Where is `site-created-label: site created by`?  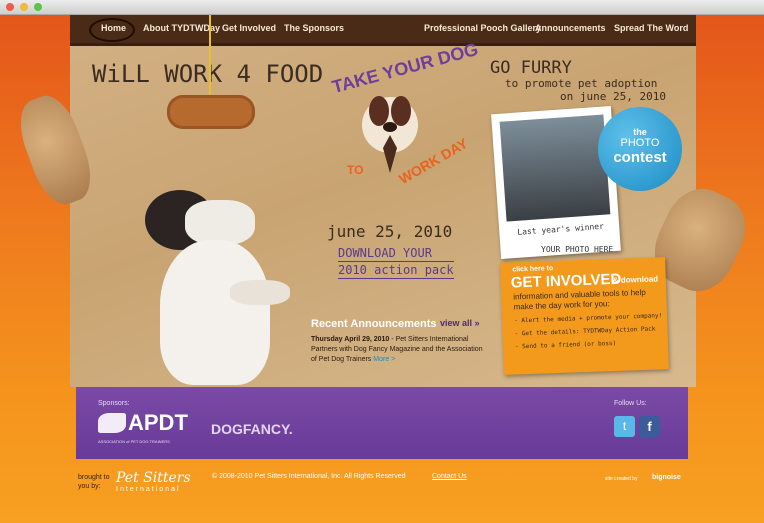 site-created-label: site created by is located at coordinates (621, 479).